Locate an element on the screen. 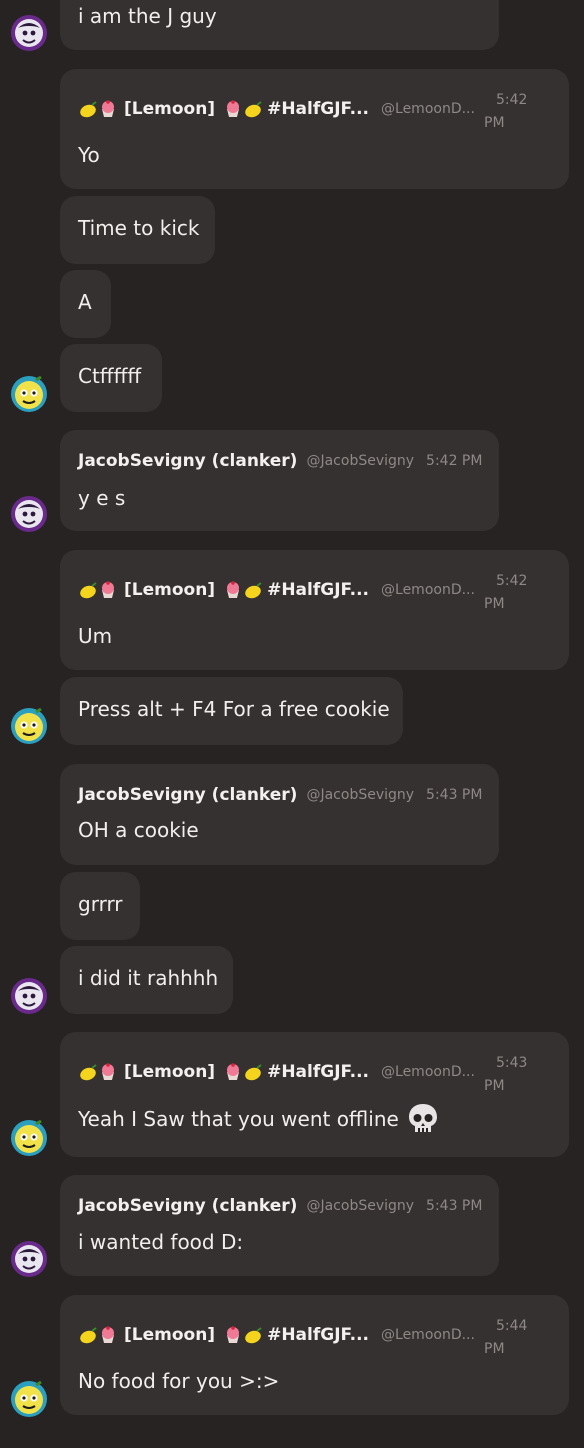  message-text: i wanted food D: is located at coordinates (161, 1242).